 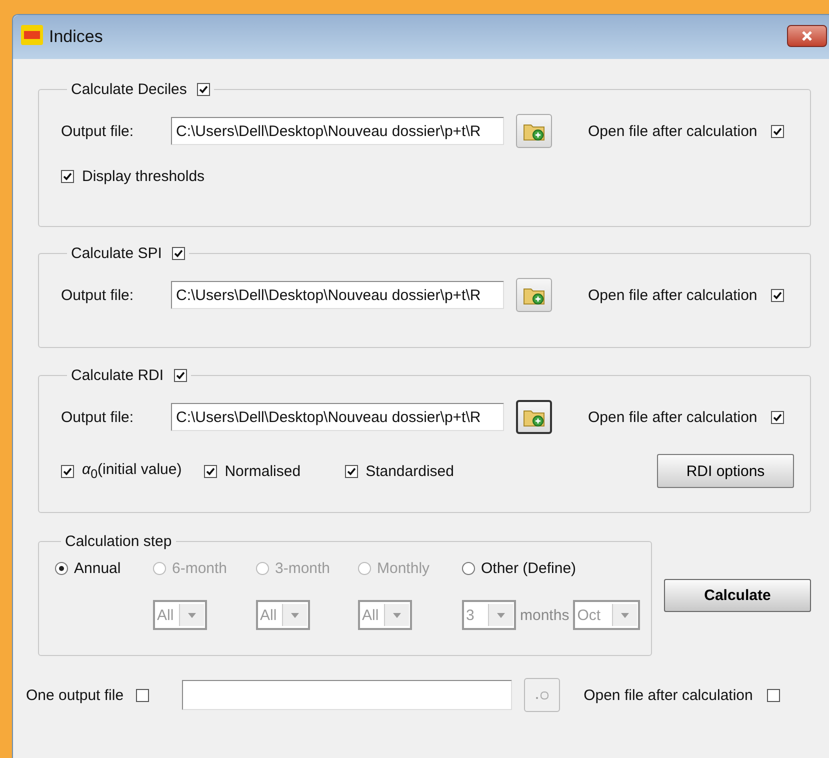 I want to click on group-title: Calculate RDI, so click(x=117, y=375).